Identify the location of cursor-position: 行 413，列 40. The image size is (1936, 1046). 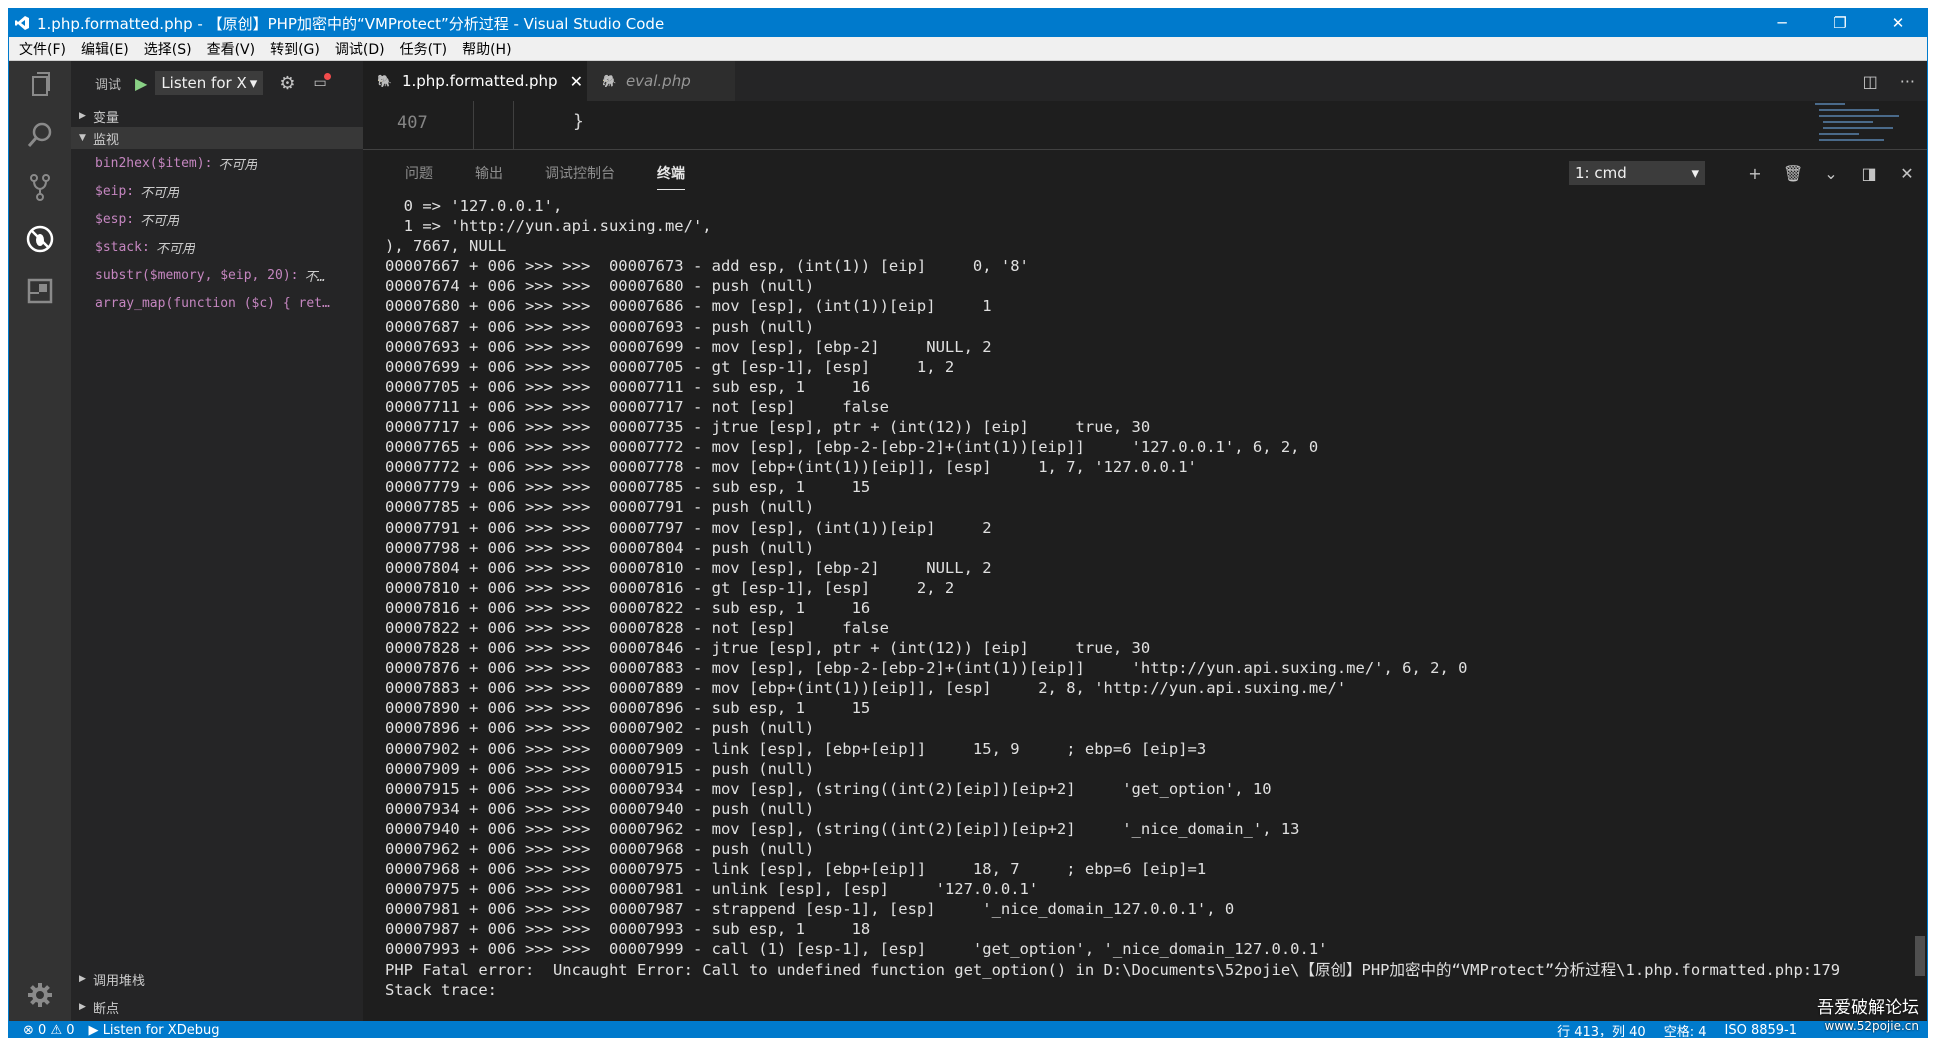
(1601, 1029).